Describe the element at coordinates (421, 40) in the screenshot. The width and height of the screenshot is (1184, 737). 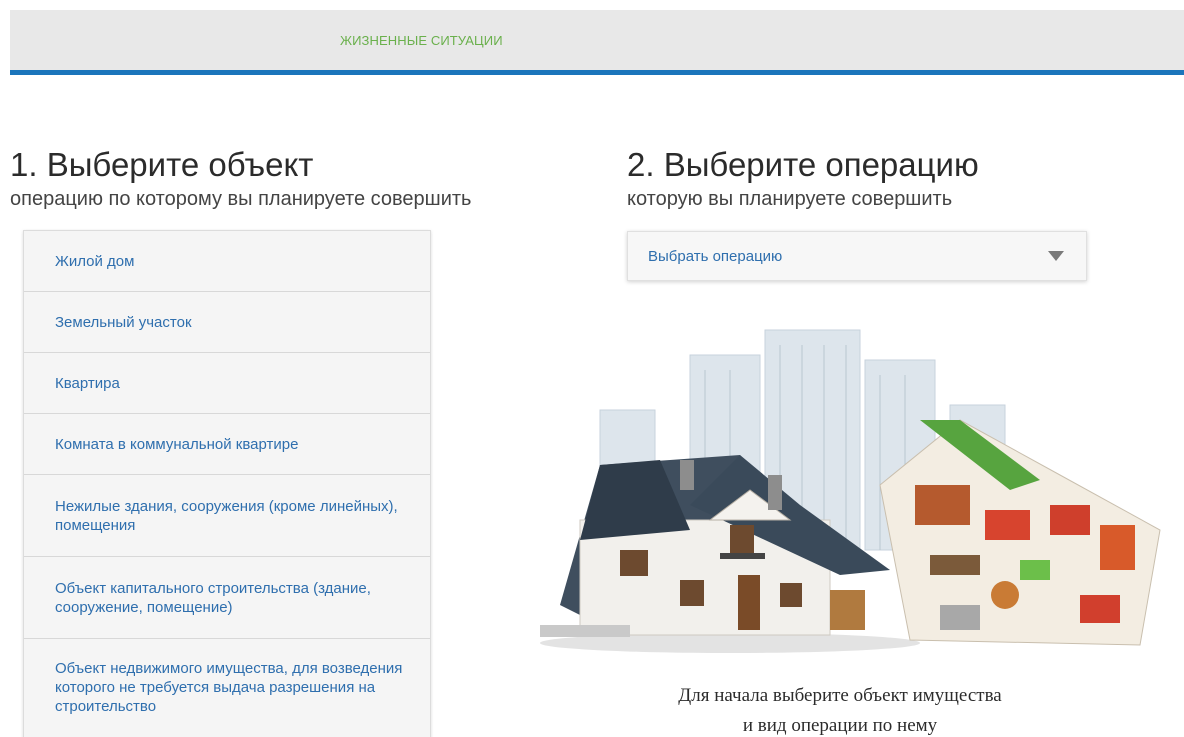
I see `nav-link-life-situations: ЖИЗНЕННЫЕ СИТУАЦИИ` at that location.